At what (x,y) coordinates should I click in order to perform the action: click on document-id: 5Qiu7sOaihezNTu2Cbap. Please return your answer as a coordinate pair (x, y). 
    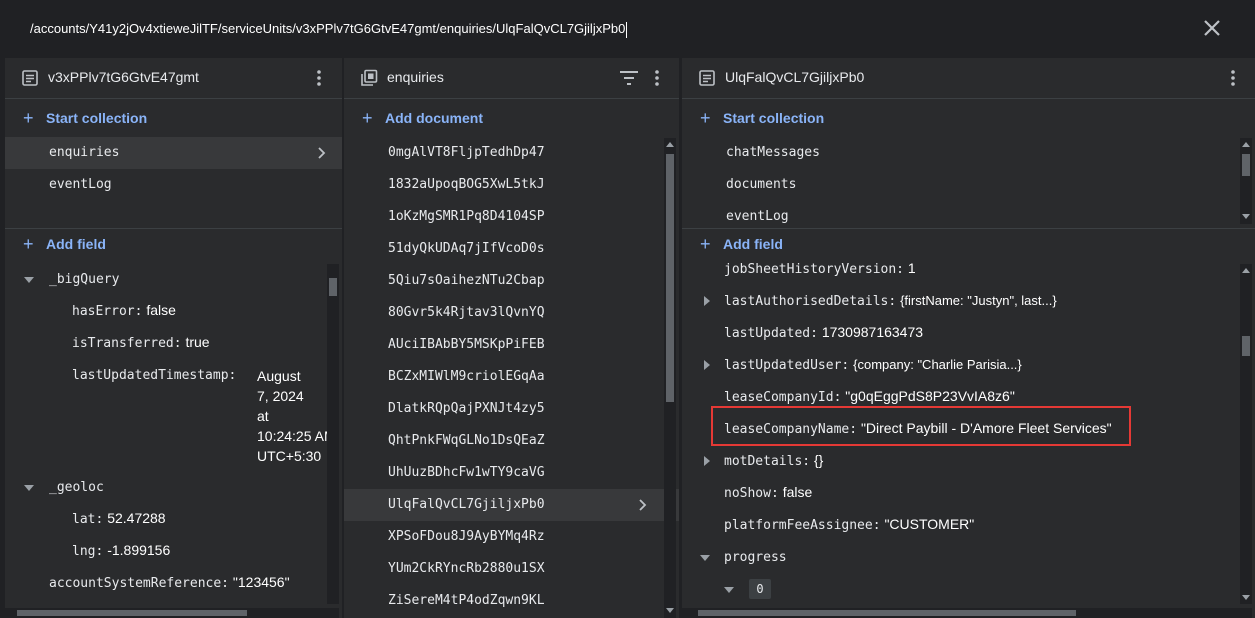
    Looking at the image, I should click on (466, 280).